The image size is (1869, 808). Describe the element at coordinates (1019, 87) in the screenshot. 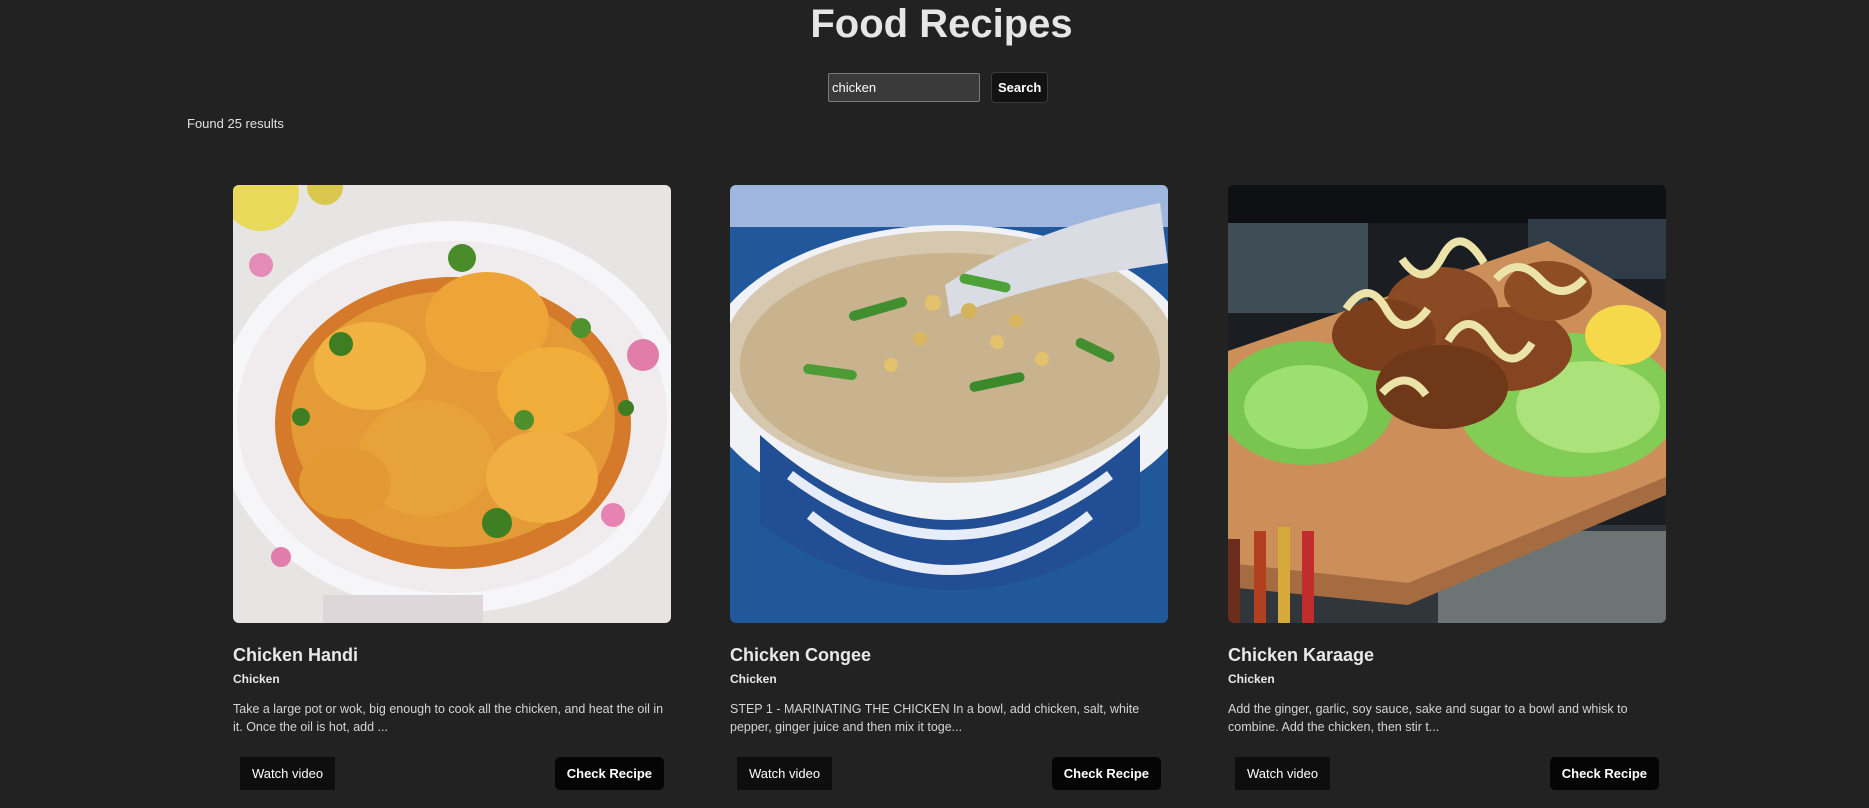

I see `search-button: Search` at that location.